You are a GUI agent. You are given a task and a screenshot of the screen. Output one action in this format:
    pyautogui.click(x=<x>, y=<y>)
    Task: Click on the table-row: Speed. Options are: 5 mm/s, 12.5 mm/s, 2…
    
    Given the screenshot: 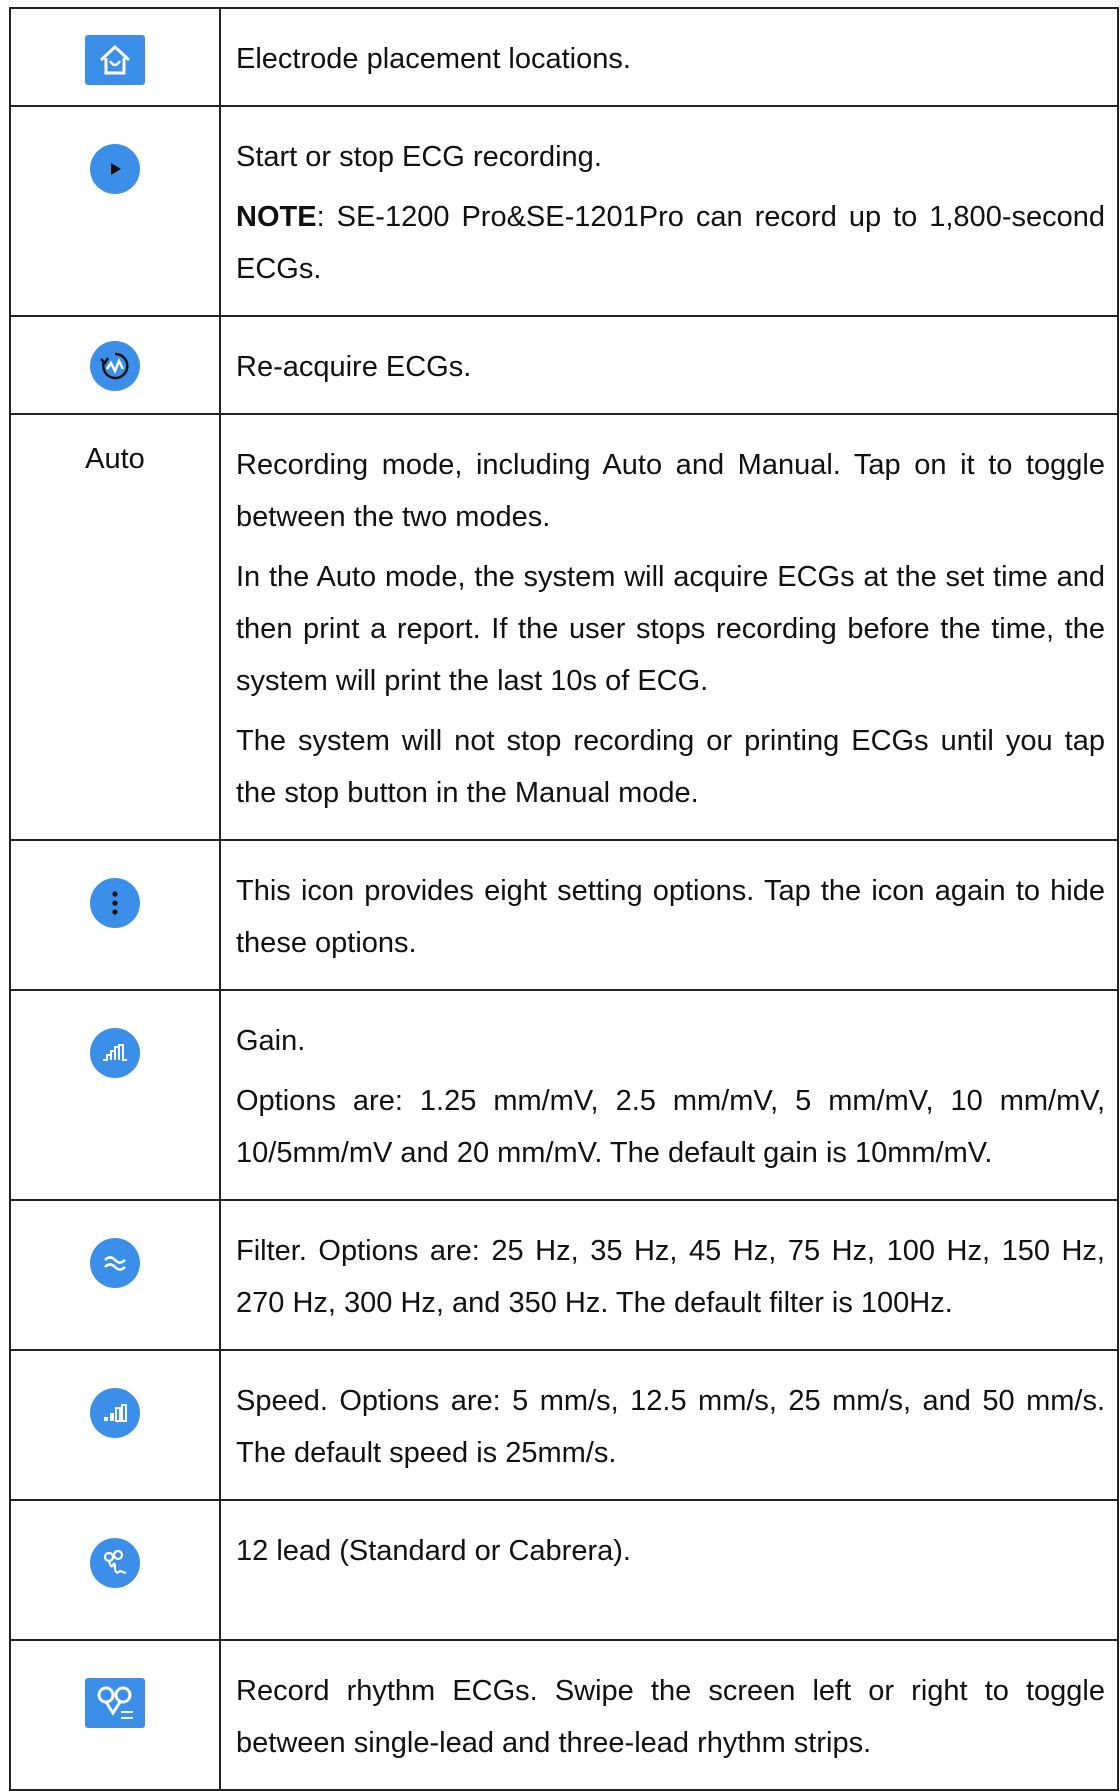 What is the action you would take?
    pyautogui.click(x=564, y=1425)
    